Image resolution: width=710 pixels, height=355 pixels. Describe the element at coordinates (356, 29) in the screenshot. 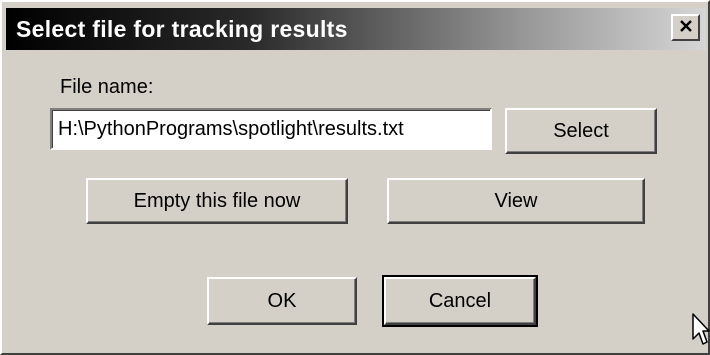

I see `title-bar: Select file for tracking results` at that location.